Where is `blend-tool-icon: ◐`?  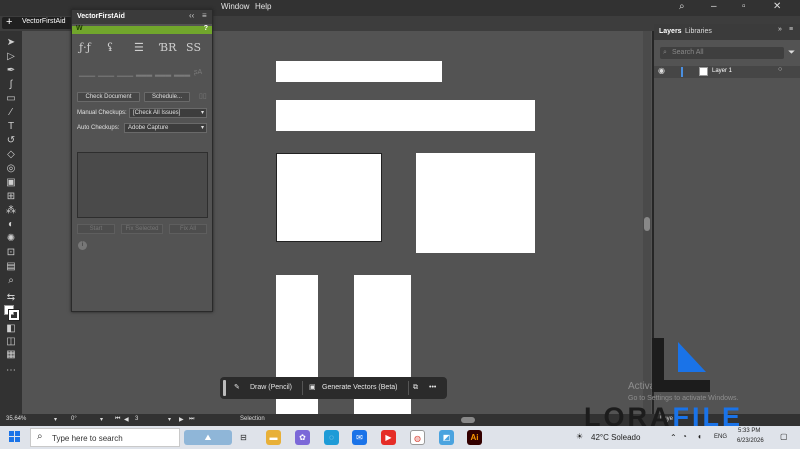
blend-tool-icon: ◐ is located at coordinates (11, 225).